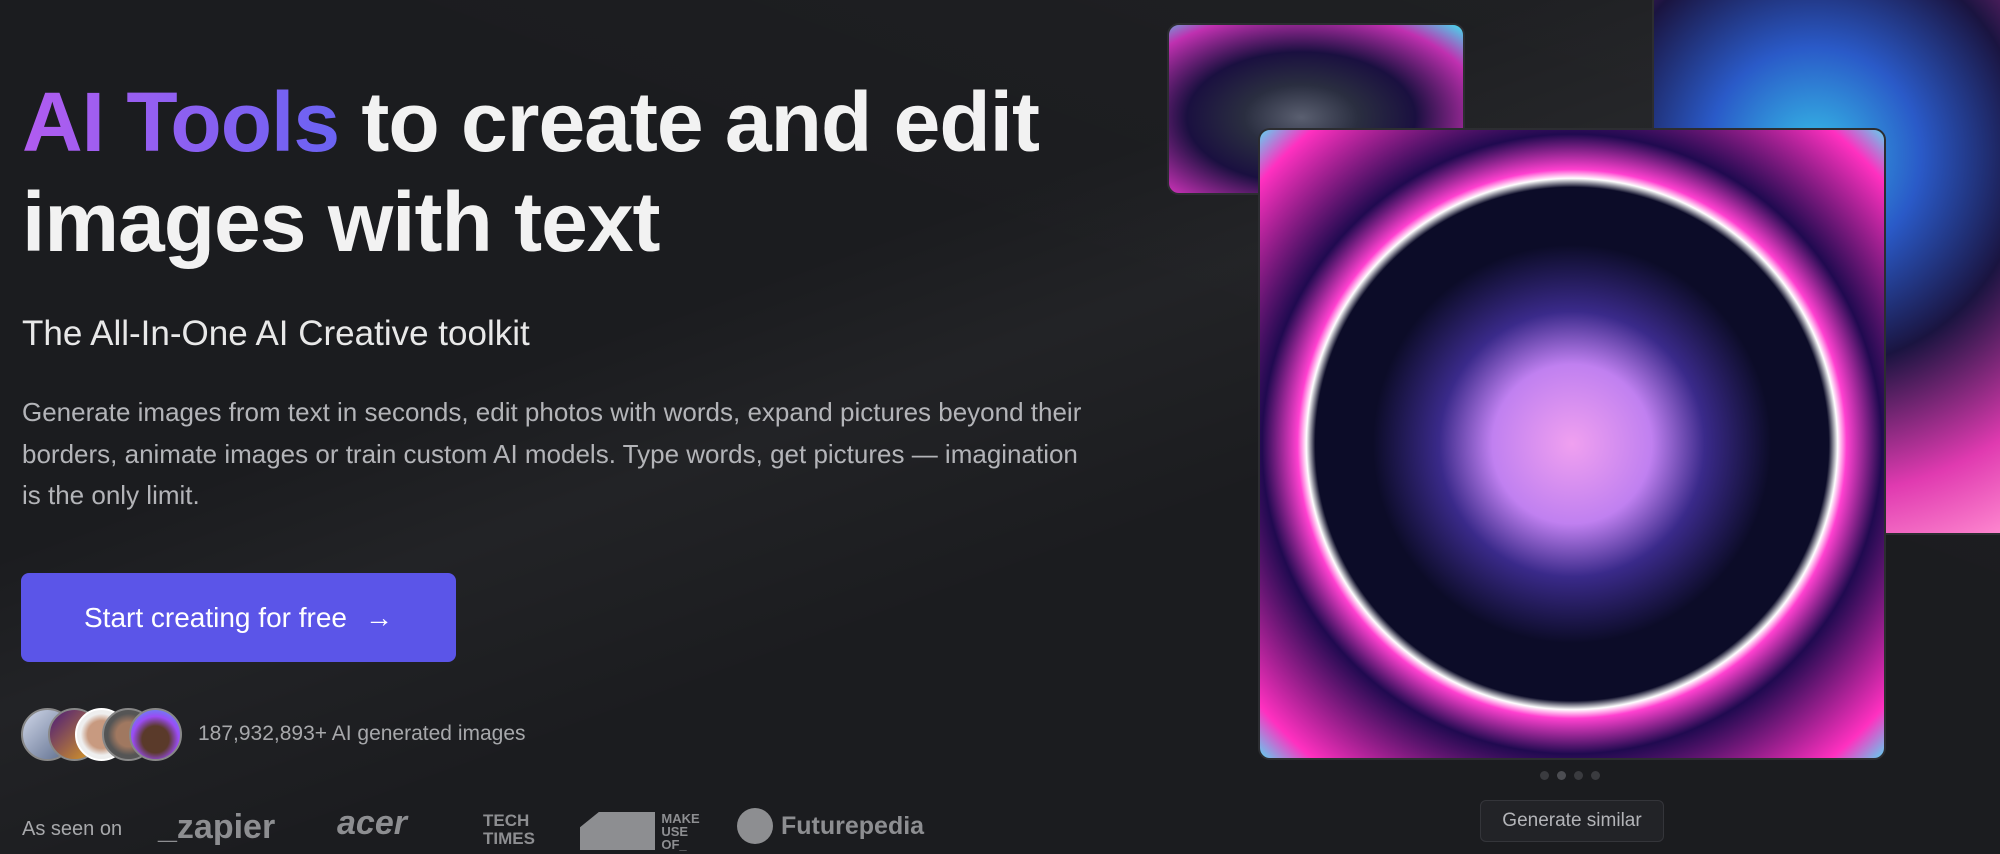 This screenshot has height=854, width=2000. Describe the element at coordinates (155, 734) in the screenshot. I see `avatar` at that location.